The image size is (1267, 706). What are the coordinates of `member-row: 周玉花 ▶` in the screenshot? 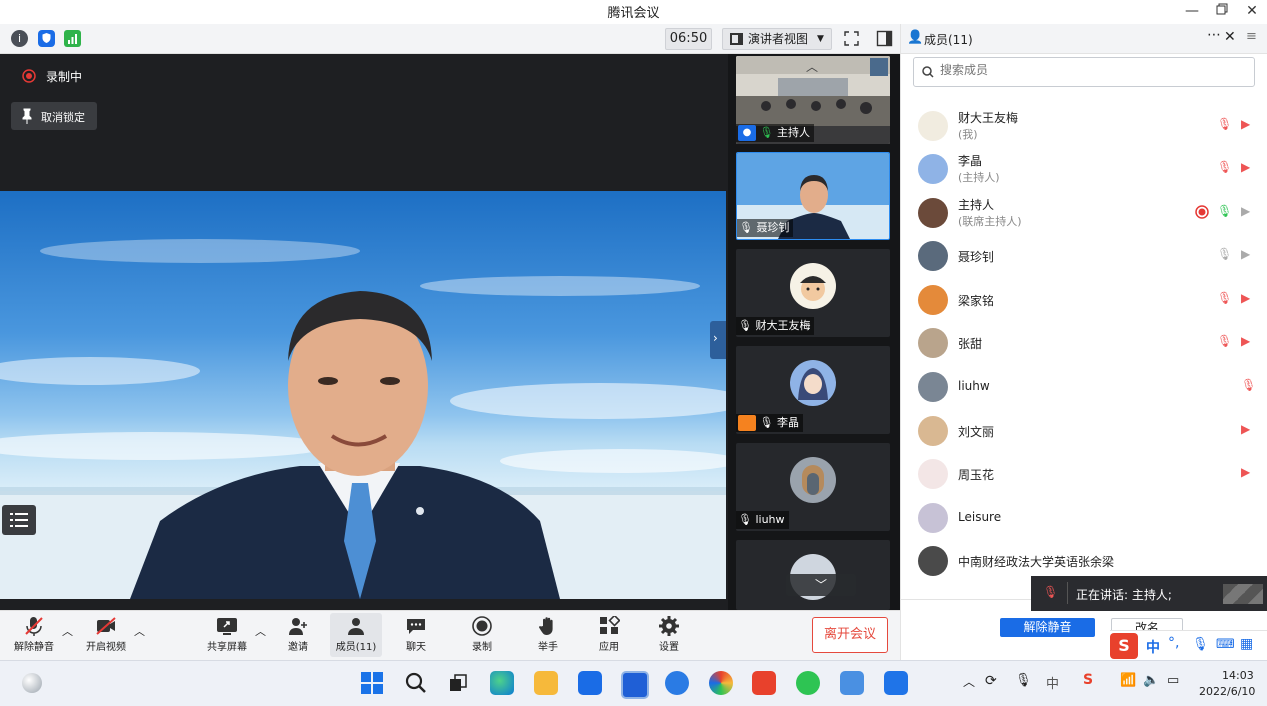 It's located at (1084, 473).